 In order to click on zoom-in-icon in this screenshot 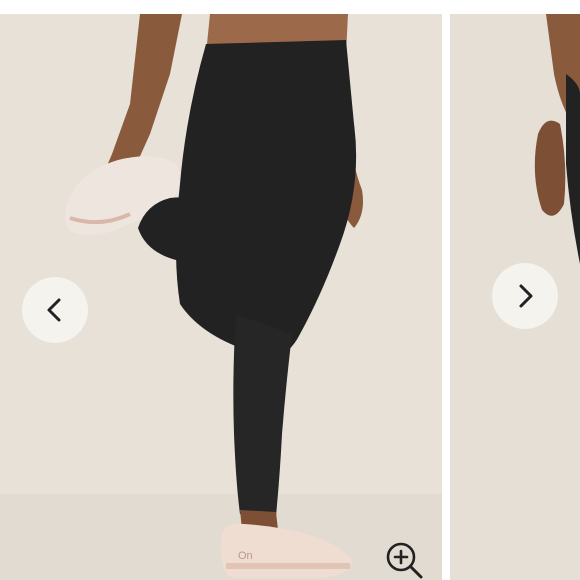, I will do `click(404, 560)`.